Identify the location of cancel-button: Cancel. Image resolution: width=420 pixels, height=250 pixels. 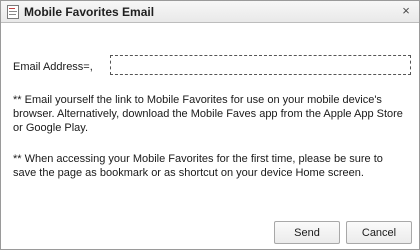
(379, 232).